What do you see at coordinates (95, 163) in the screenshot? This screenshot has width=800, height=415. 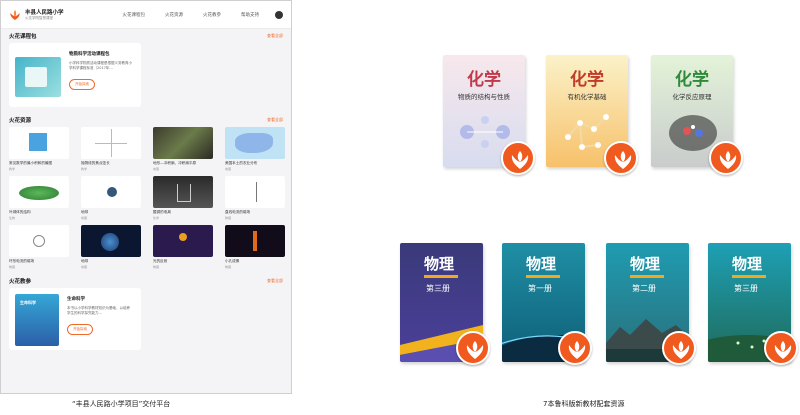 I see `resource-title: 抛物线的焦点弦长` at bounding box center [95, 163].